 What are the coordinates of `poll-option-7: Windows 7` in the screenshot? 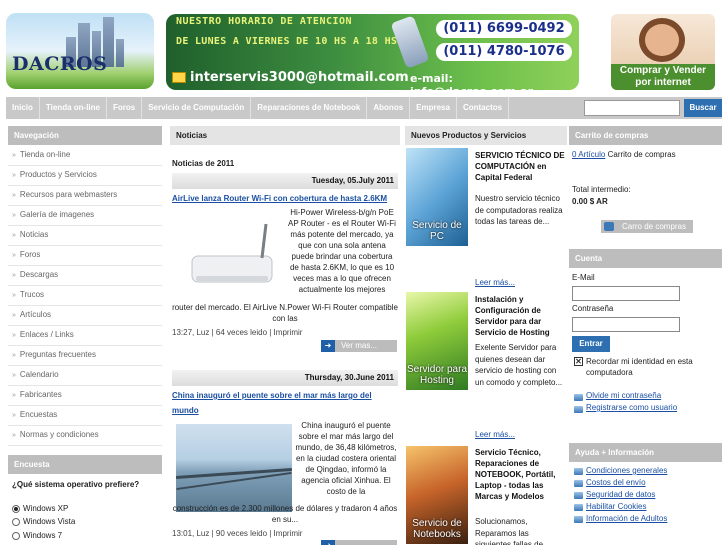 It's located at (37, 536).